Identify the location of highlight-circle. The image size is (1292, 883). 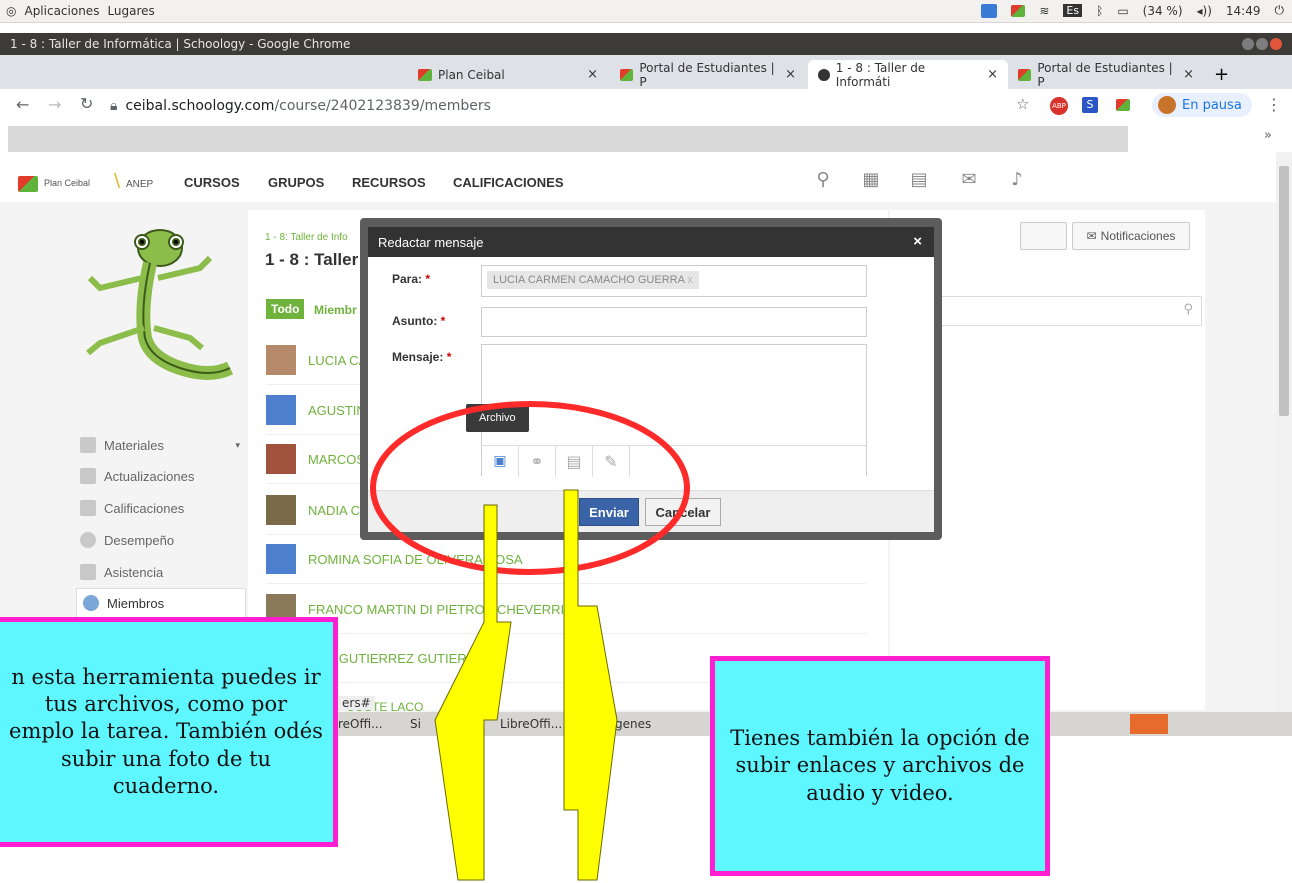
(530, 488).